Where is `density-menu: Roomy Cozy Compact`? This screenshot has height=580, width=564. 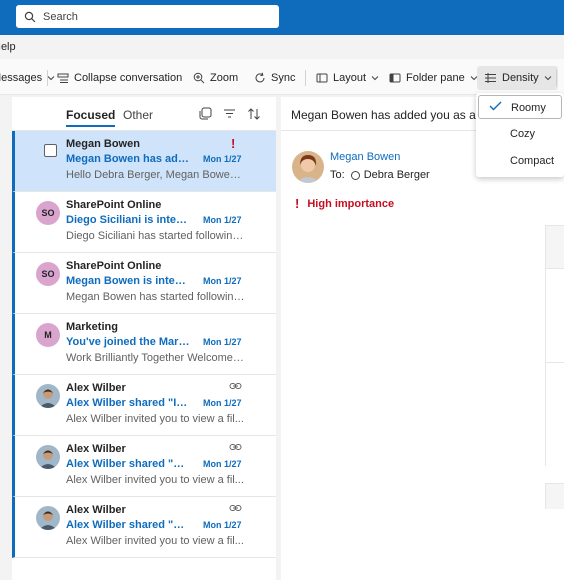
density-menu: Roomy Cozy Compact is located at coordinates (520, 135).